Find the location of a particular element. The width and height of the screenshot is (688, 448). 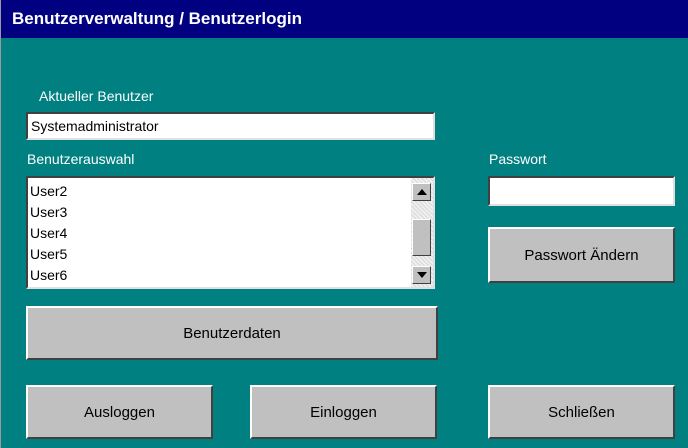

close-button: Schließen is located at coordinates (581, 412).